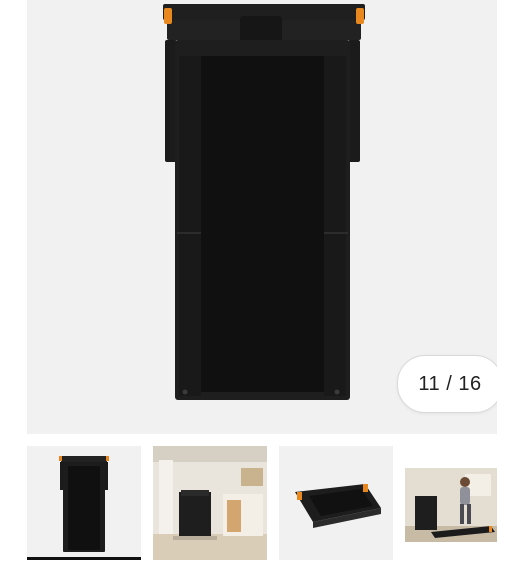  I want to click on woman-on-treadmill-thumb, so click(451, 503).